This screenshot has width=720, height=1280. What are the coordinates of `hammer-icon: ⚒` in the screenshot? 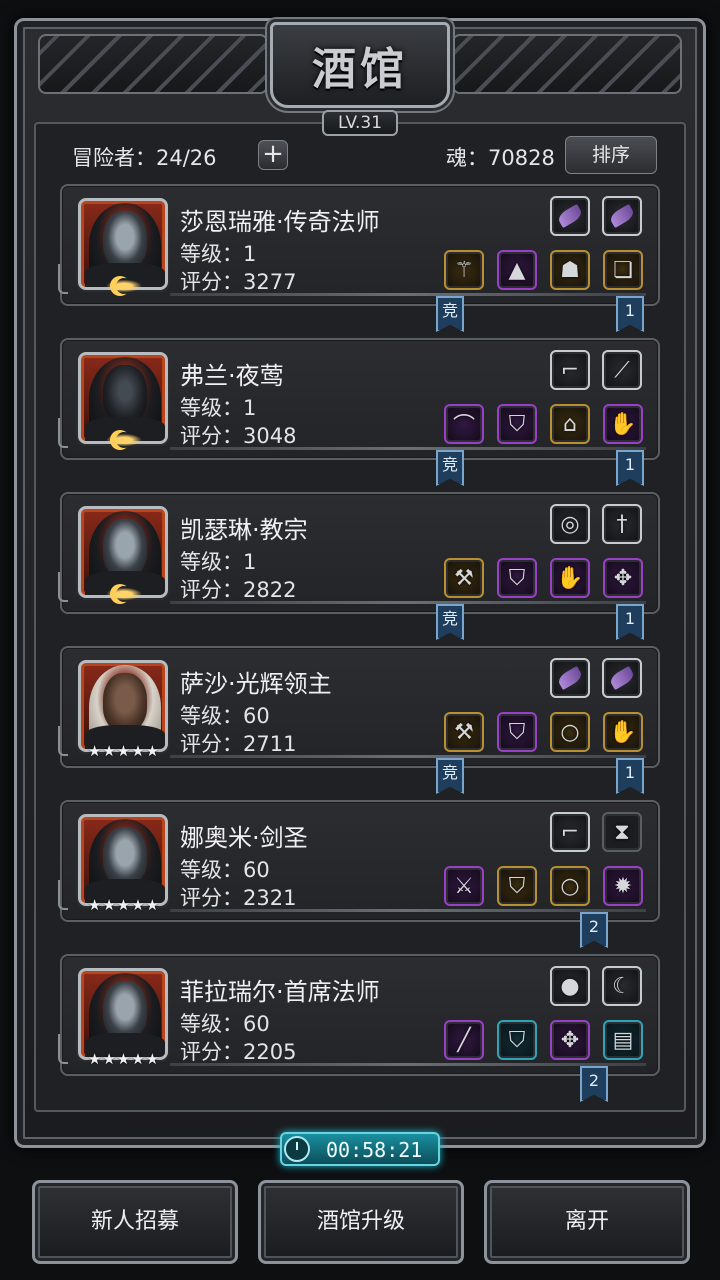 It's located at (464, 732).